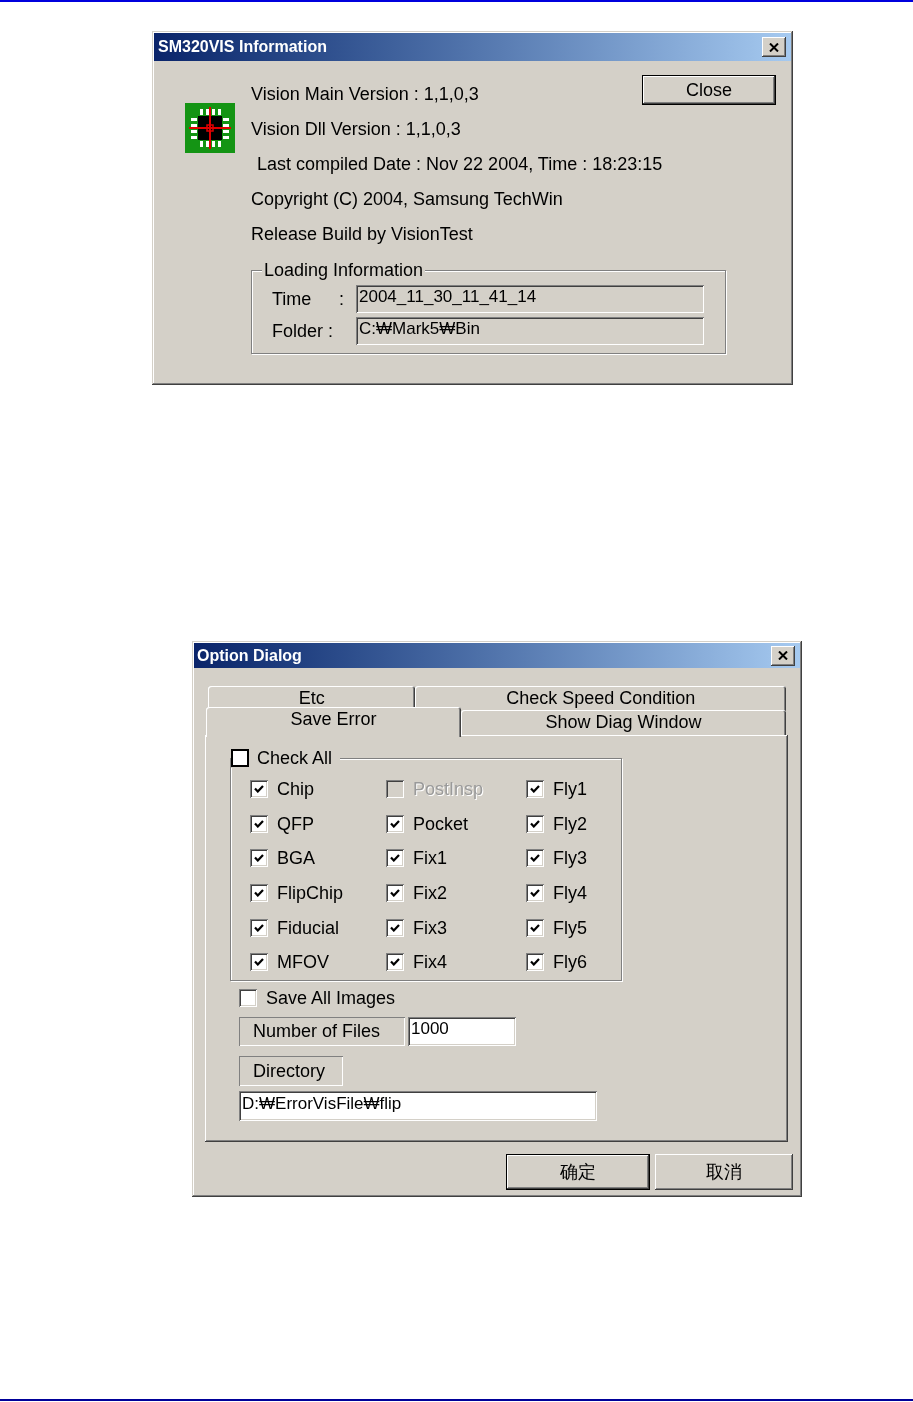 Image resolution: width=913 pixels, height=1402 pixels. Describe the element at coordinates (418, 1105) in the screenshot. I see `input-field: D:₩ErrorVisFile₩flip` at that location.